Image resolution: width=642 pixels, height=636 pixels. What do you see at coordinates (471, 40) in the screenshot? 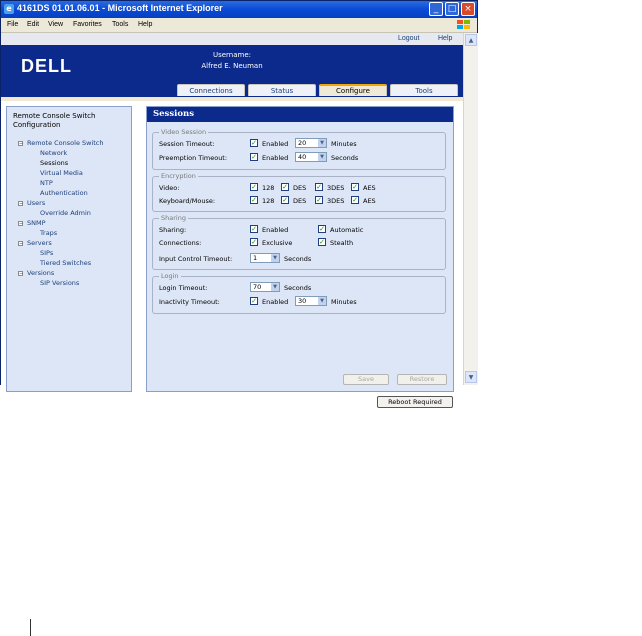
I see `scroll-up-icon: ▲` at bounding box center [471, 40].